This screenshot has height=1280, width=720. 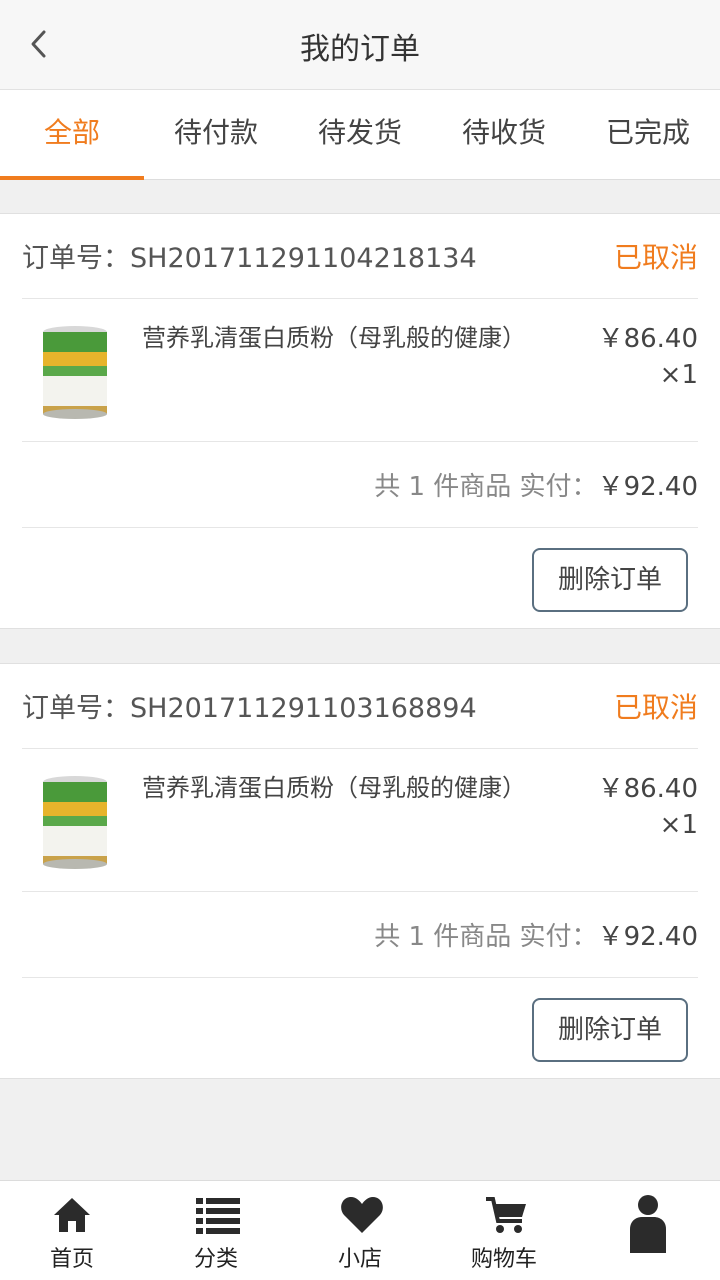 What do you see at coordinates (218, 1215) in the screenshot?
I see `list-icon` at bounding box center [218, 1215].